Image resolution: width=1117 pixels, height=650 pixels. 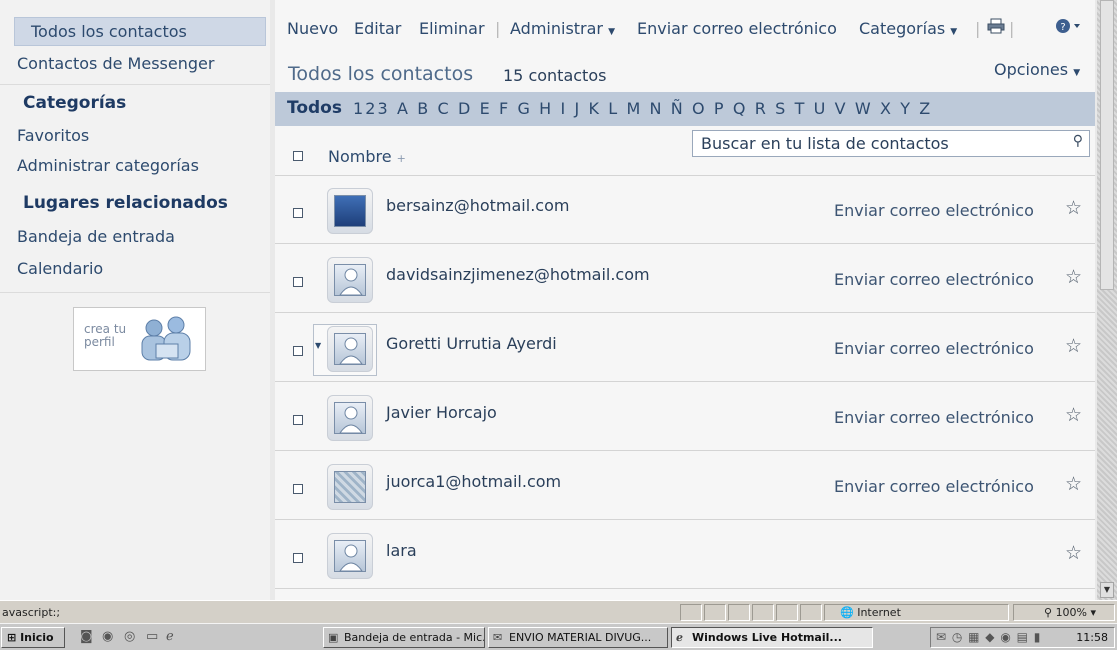 I want to click on contact-count: 15 contactos, so click(x=555, y=75).